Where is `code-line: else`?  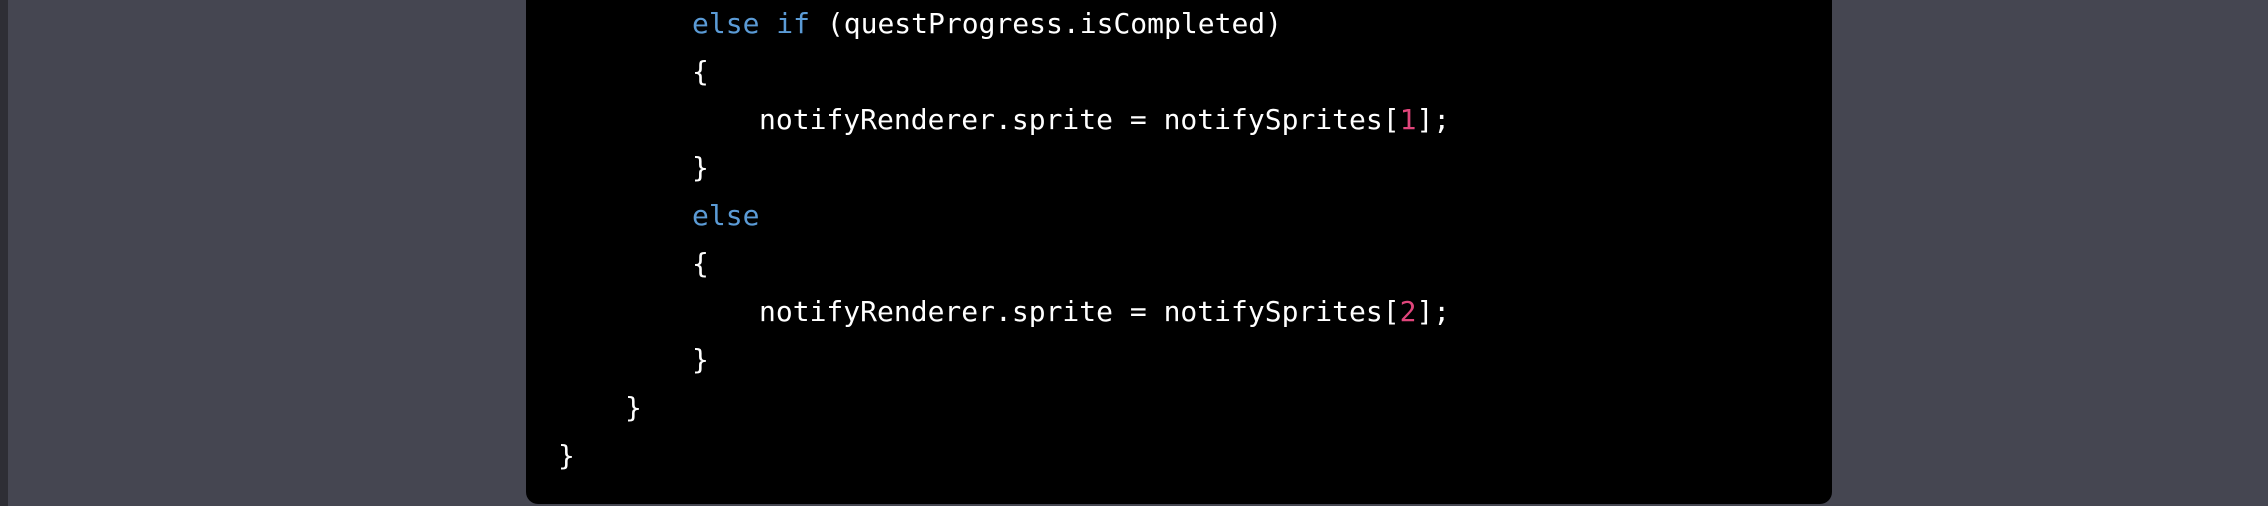 code-line: else is located at coordinates (725, 216).